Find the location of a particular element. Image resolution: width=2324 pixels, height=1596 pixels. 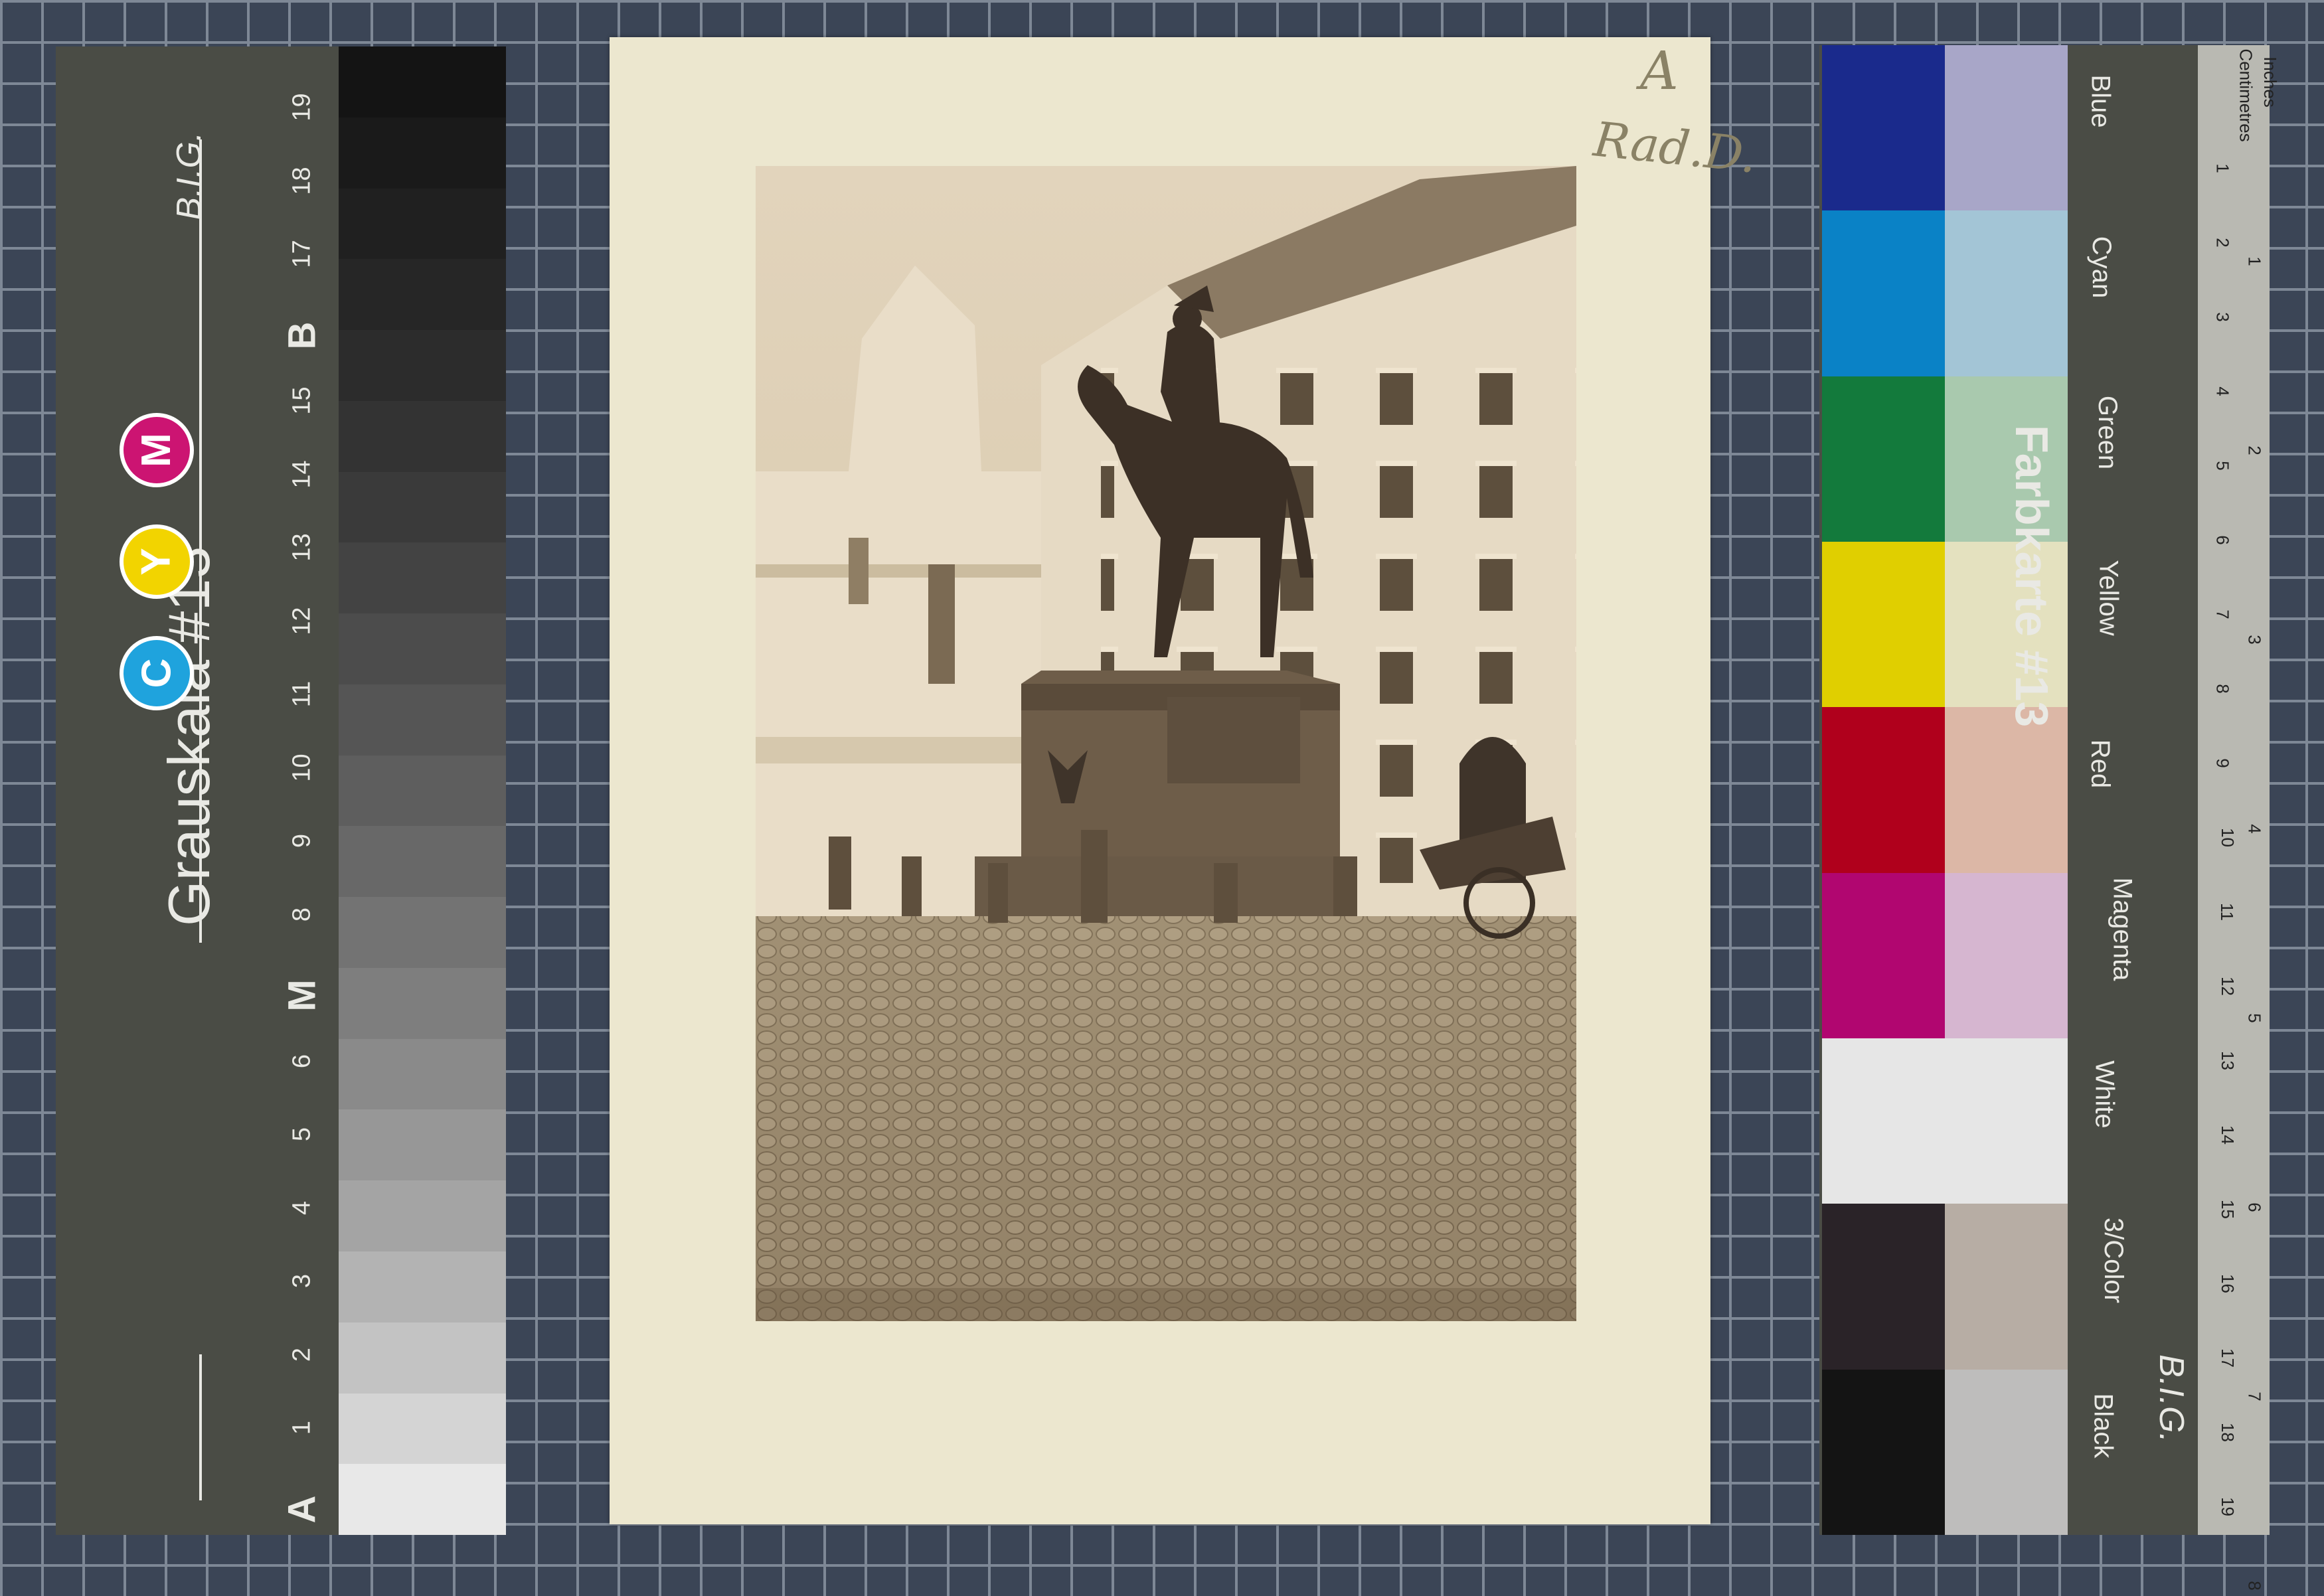

ruler-inch-tick: 7 is located at coordinates (2255, 1396).